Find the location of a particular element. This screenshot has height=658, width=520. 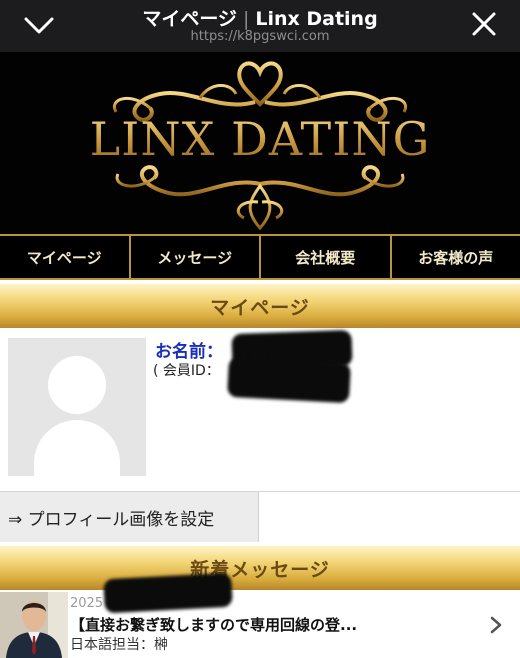

sender-photo is located at coordinates (34, 625).